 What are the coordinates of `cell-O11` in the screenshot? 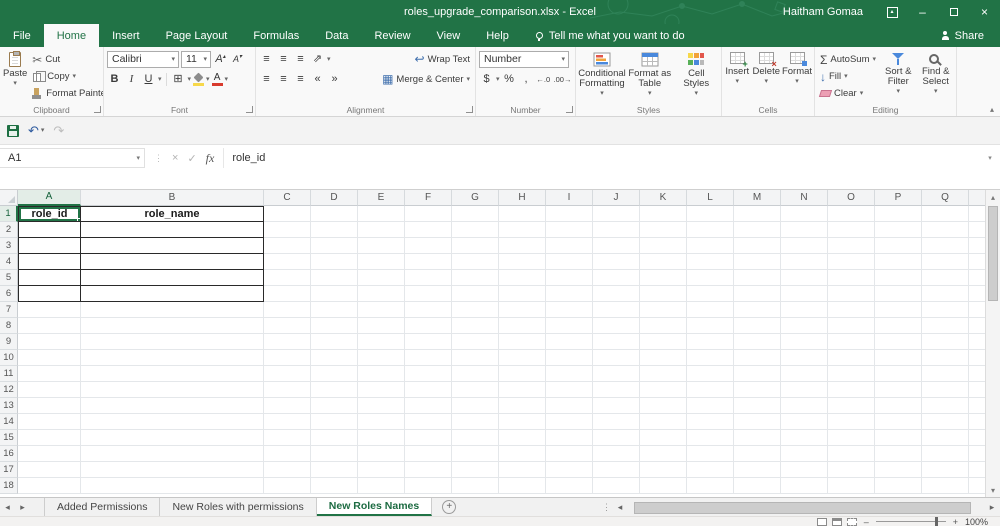 It's located at (851, 374).